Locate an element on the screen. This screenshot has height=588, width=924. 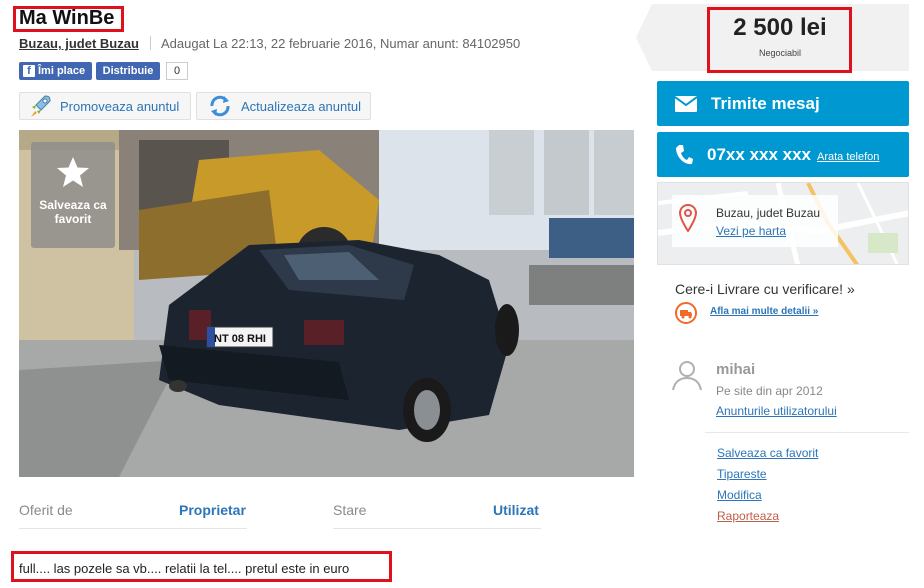
license-plate-text: NT 08 RHI is located at coordinates (240, 339).